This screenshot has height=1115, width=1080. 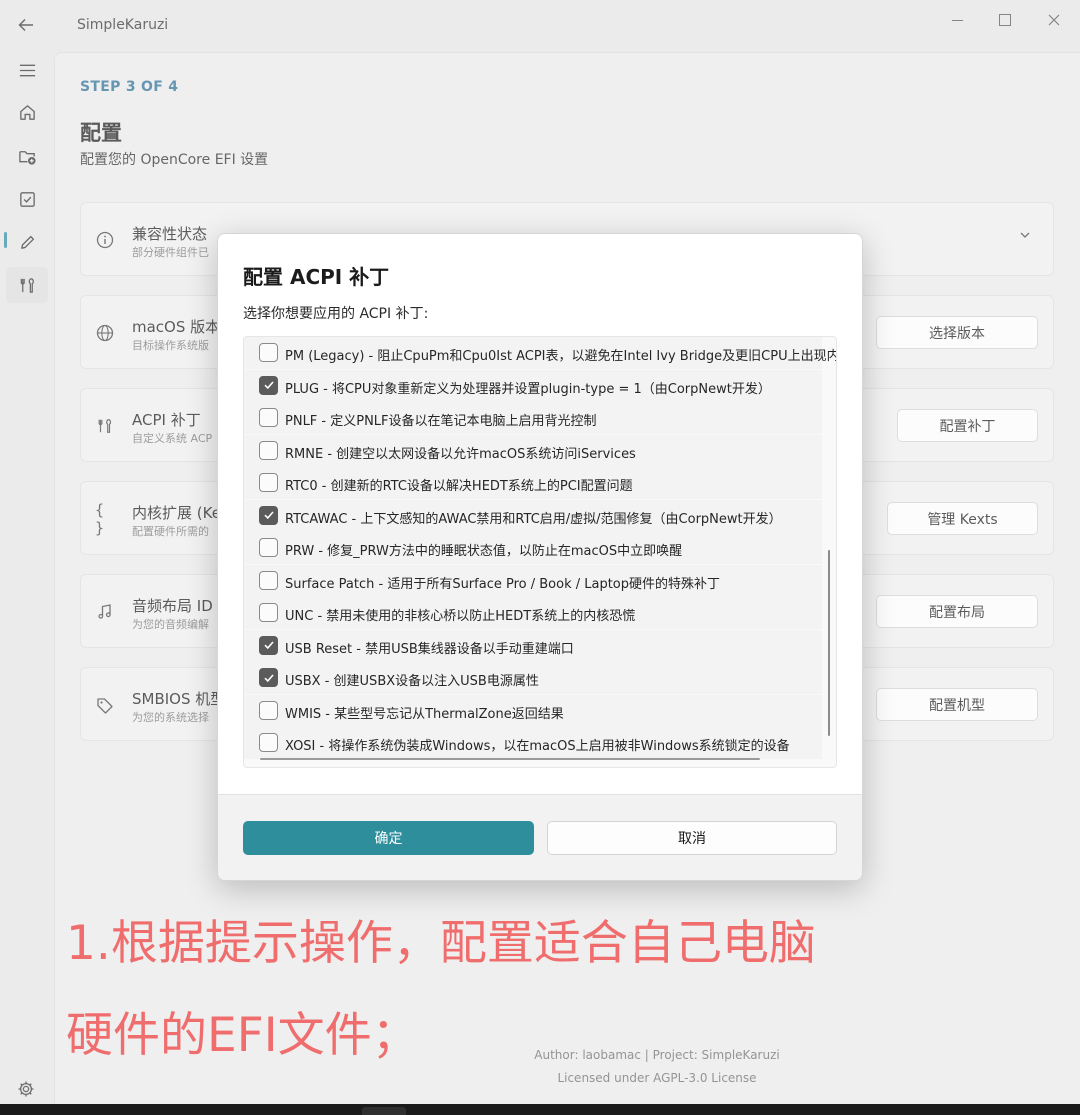 I want to click on patch-label: RMNE - 创建空以太网设备以允许macOS系统访问iServices, so click(x=460, y=454).